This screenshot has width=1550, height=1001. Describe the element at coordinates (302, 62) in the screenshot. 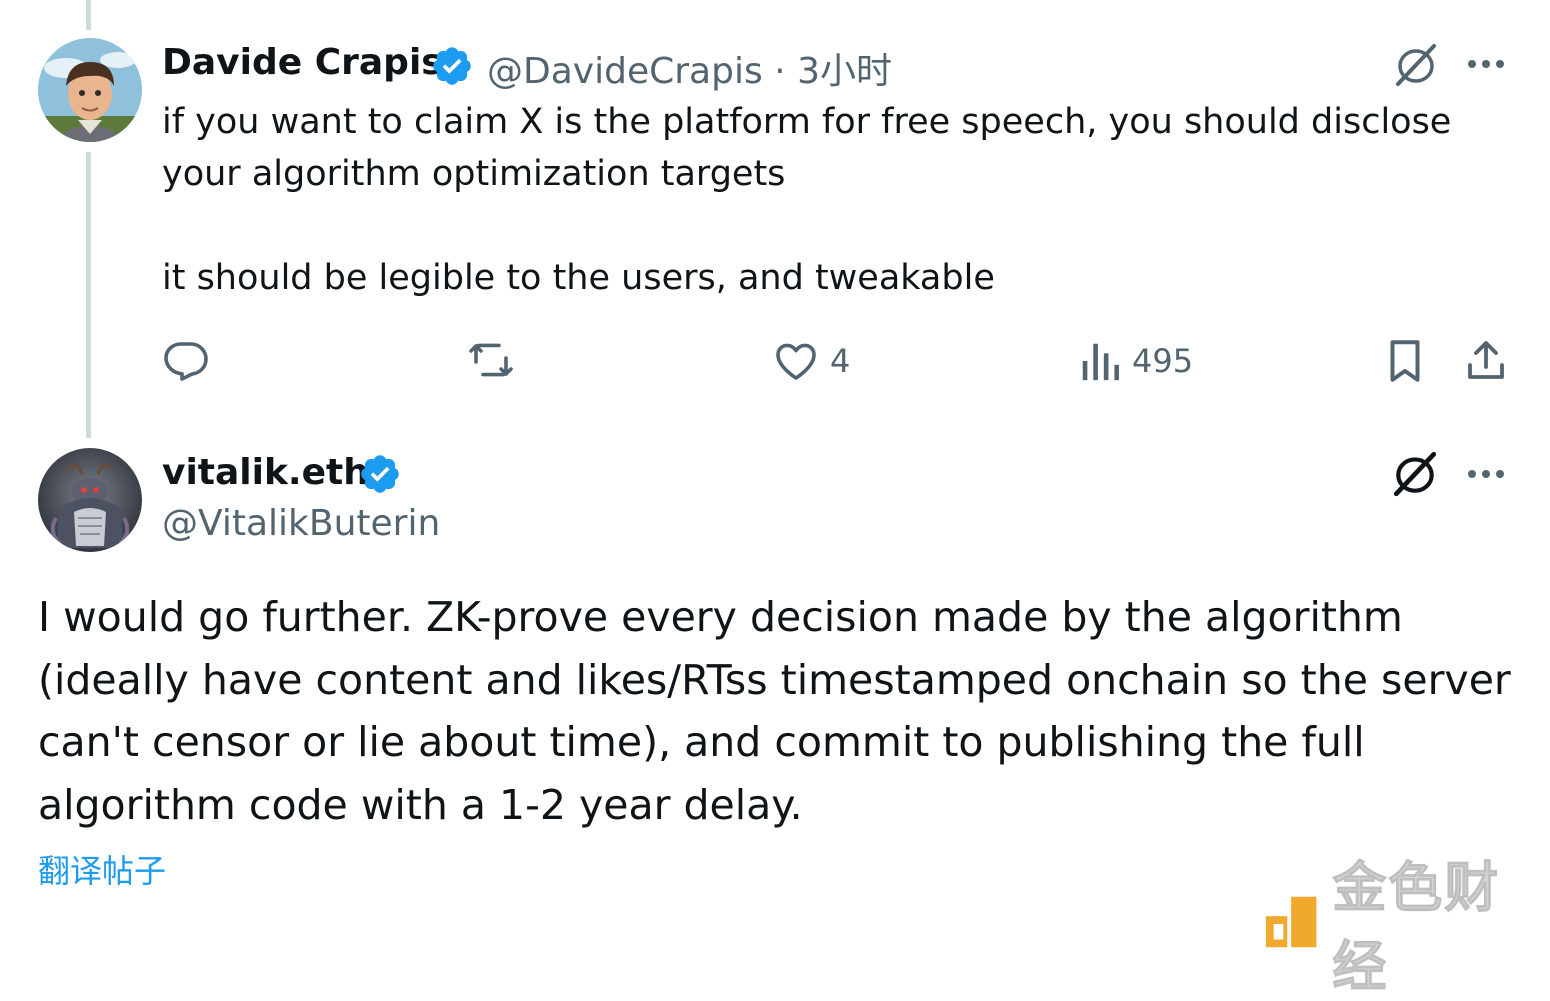

I see `author-name: Davide Crapis` at that location.